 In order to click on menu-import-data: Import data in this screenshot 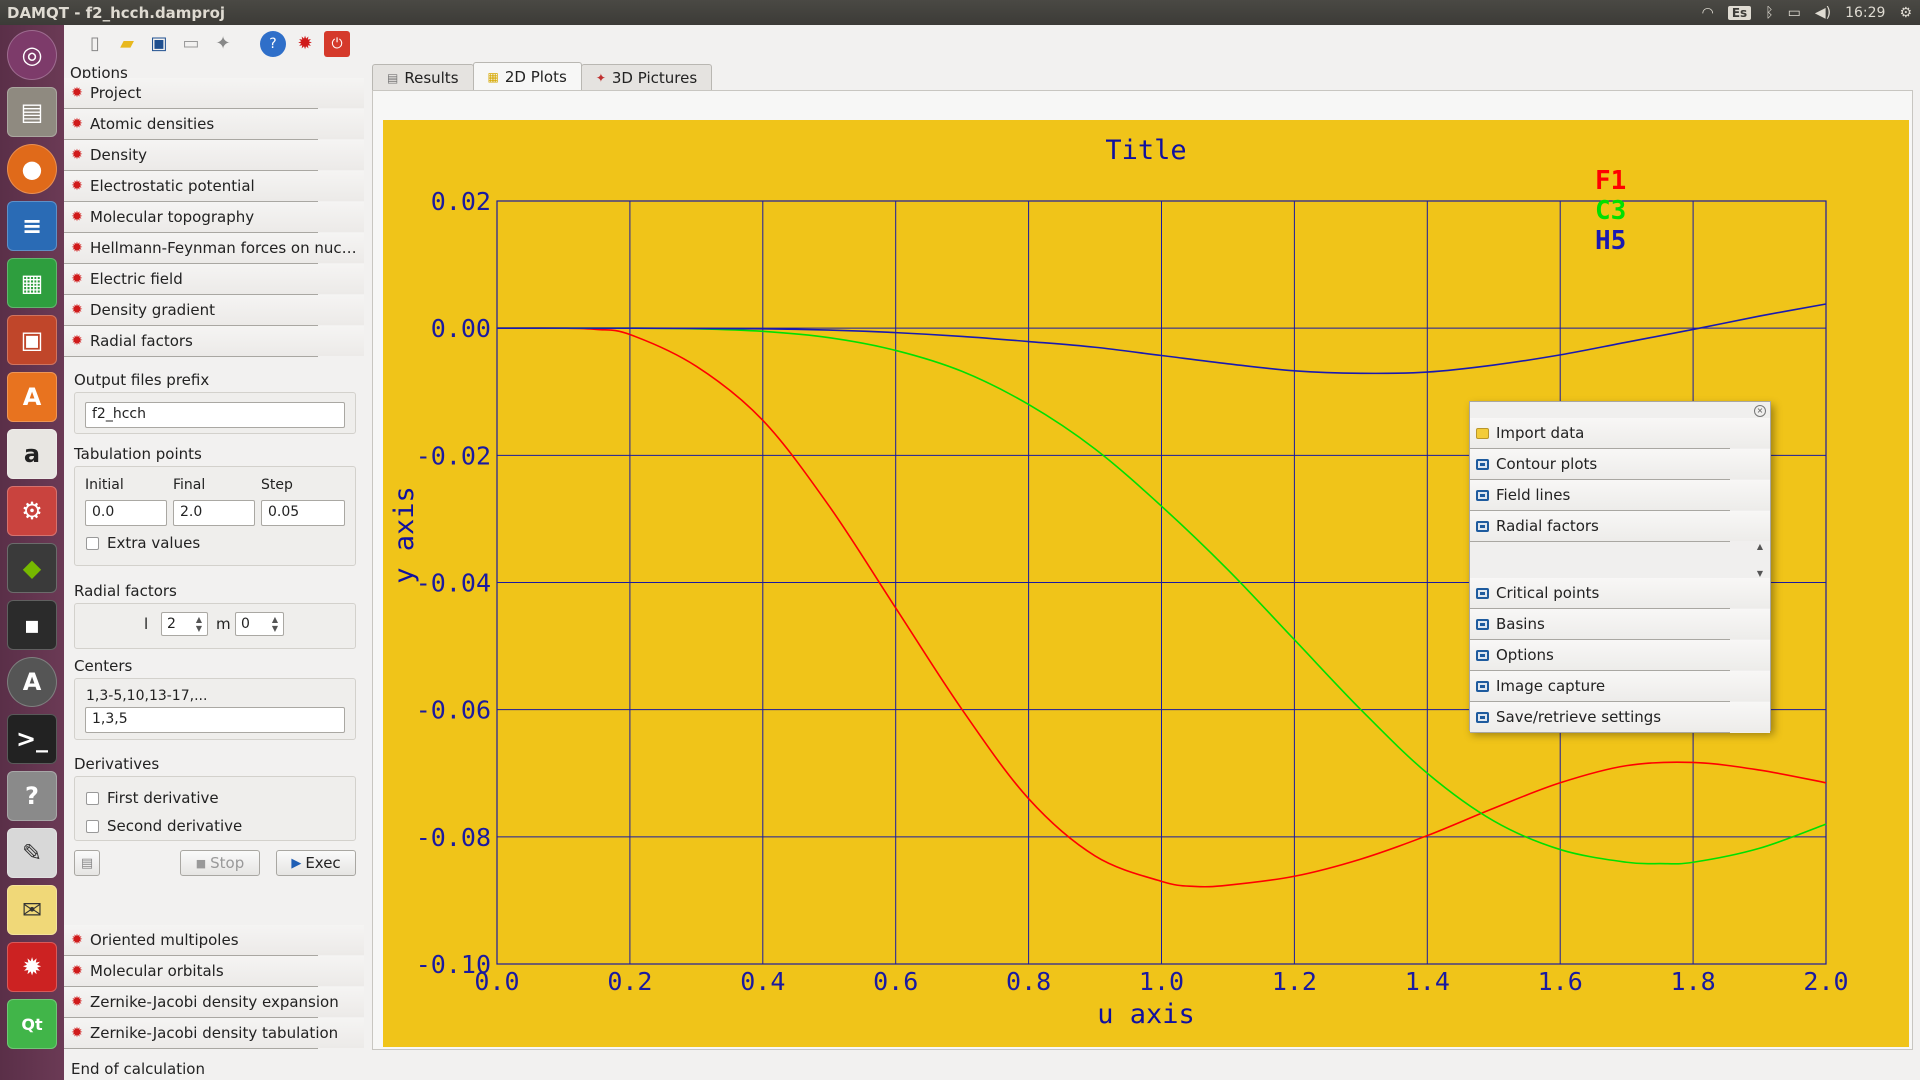, I will do `click(1620, 433)`.